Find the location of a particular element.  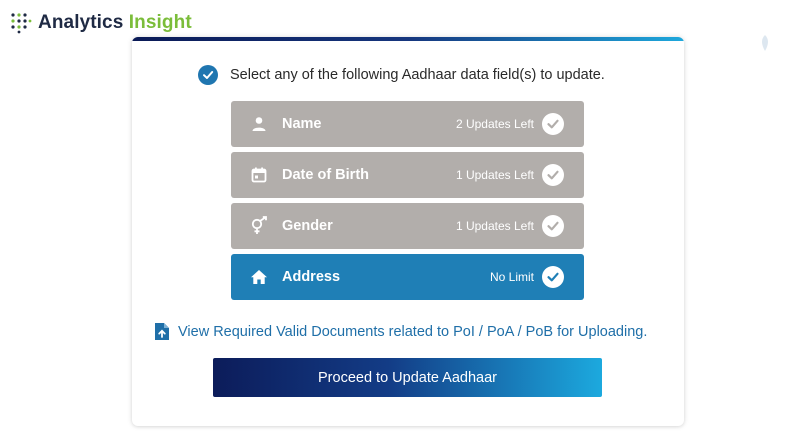

gender-icon is located at coordinates (259, 226).